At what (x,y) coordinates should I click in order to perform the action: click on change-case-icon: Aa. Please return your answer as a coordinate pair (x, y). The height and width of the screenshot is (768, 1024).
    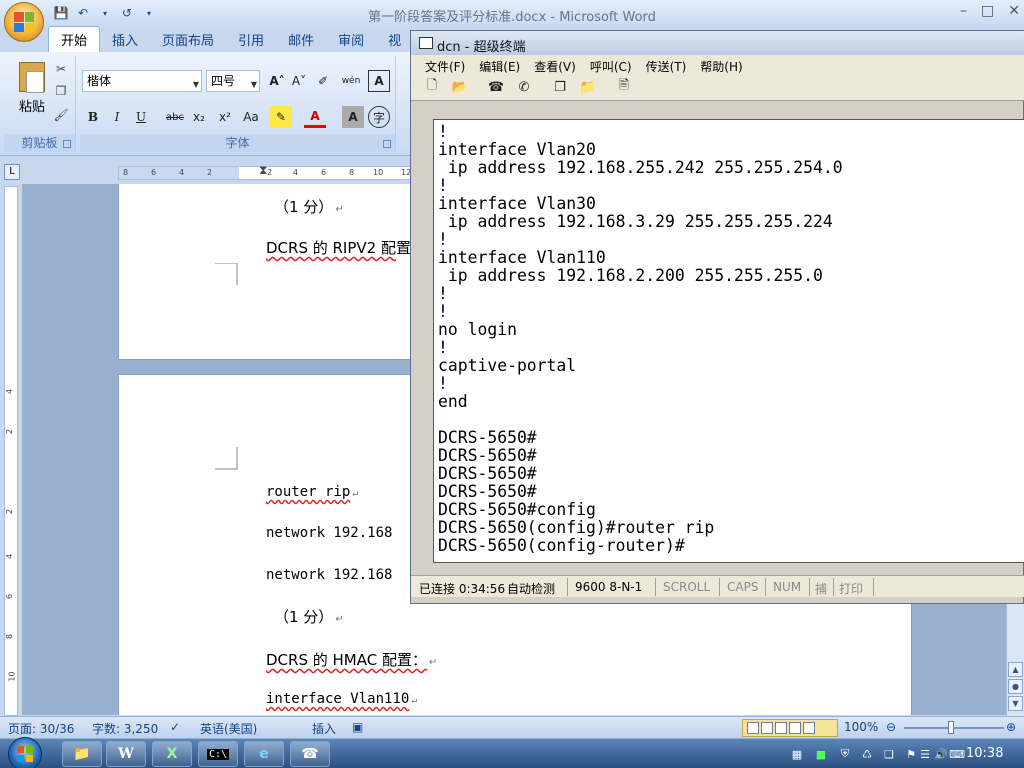
    Looking at the image, I should click on (251, 117).